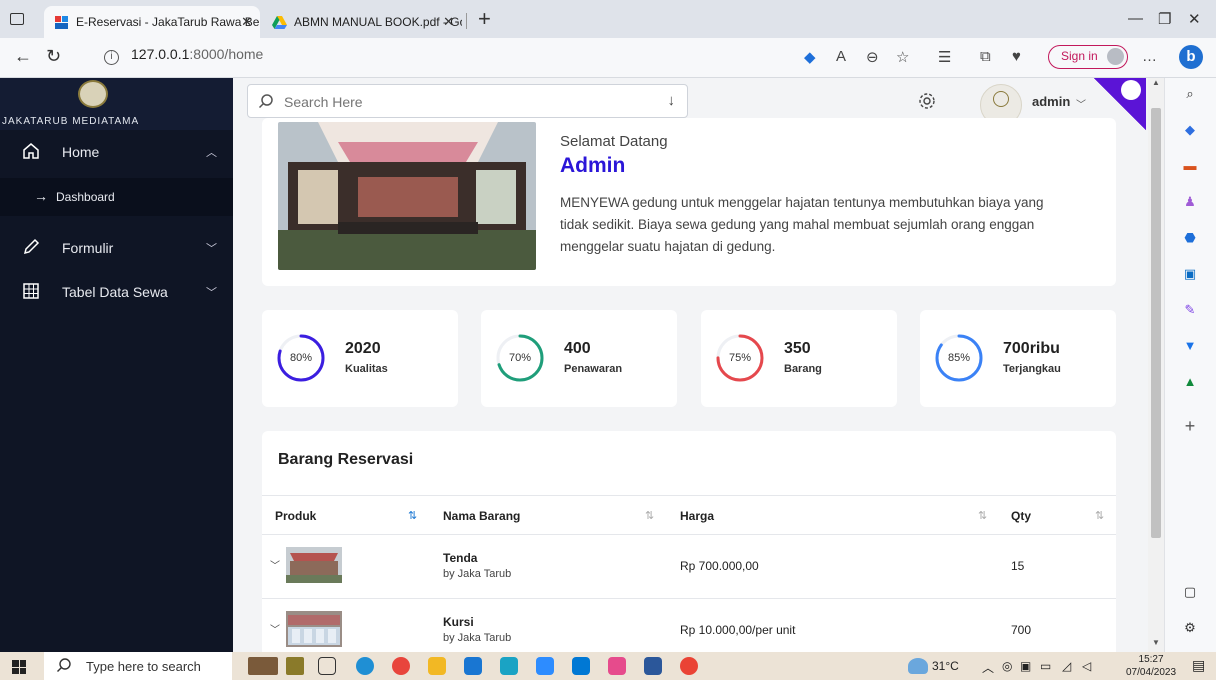 This screenshot has height=680, width=1216. I want to click on edge-sidebar: ⌕ ◆ ▬ ♟ ⬣ ▣ ✎ ▼ ▲ + ▢ ⚙, so click(1190, 365).